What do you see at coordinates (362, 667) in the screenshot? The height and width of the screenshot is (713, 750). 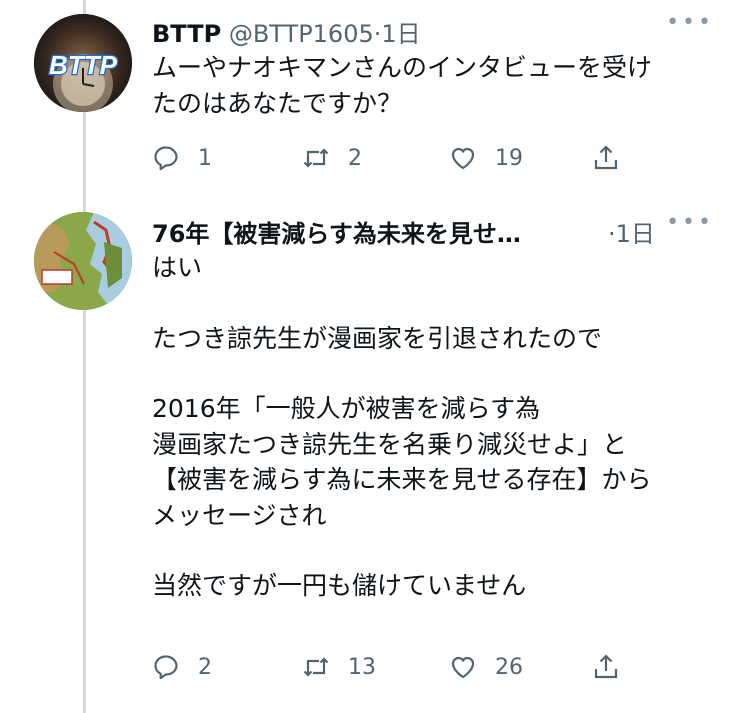 I see `retweet-count: 13` at bounding box center [362, 667].